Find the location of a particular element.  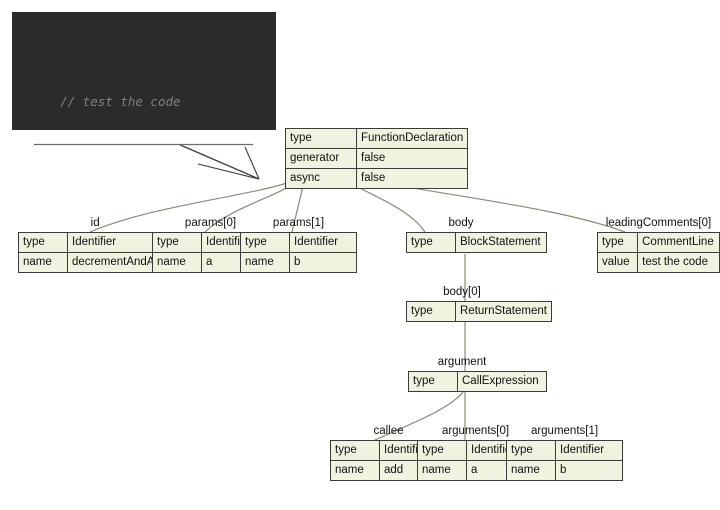

table-row: async false is located at coordinates (377, 178).